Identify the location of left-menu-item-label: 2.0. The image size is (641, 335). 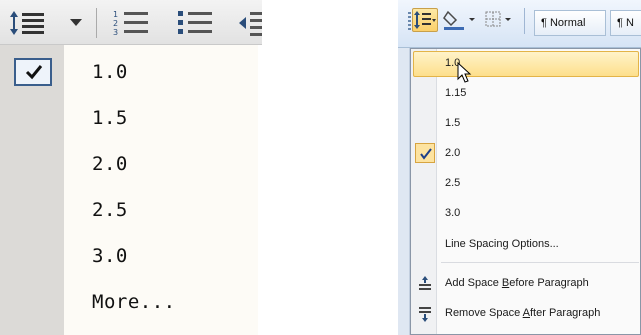
(110, 164).